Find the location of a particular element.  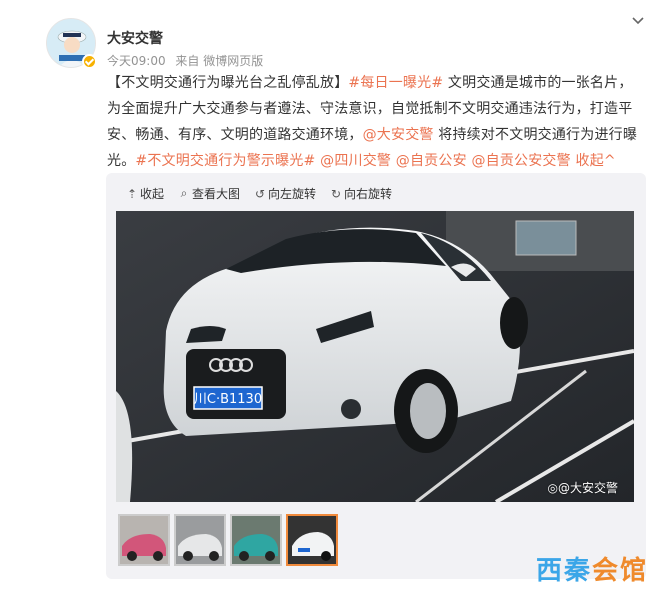

post-link: @自贡公安交警 is located at coordinates (520, 161).